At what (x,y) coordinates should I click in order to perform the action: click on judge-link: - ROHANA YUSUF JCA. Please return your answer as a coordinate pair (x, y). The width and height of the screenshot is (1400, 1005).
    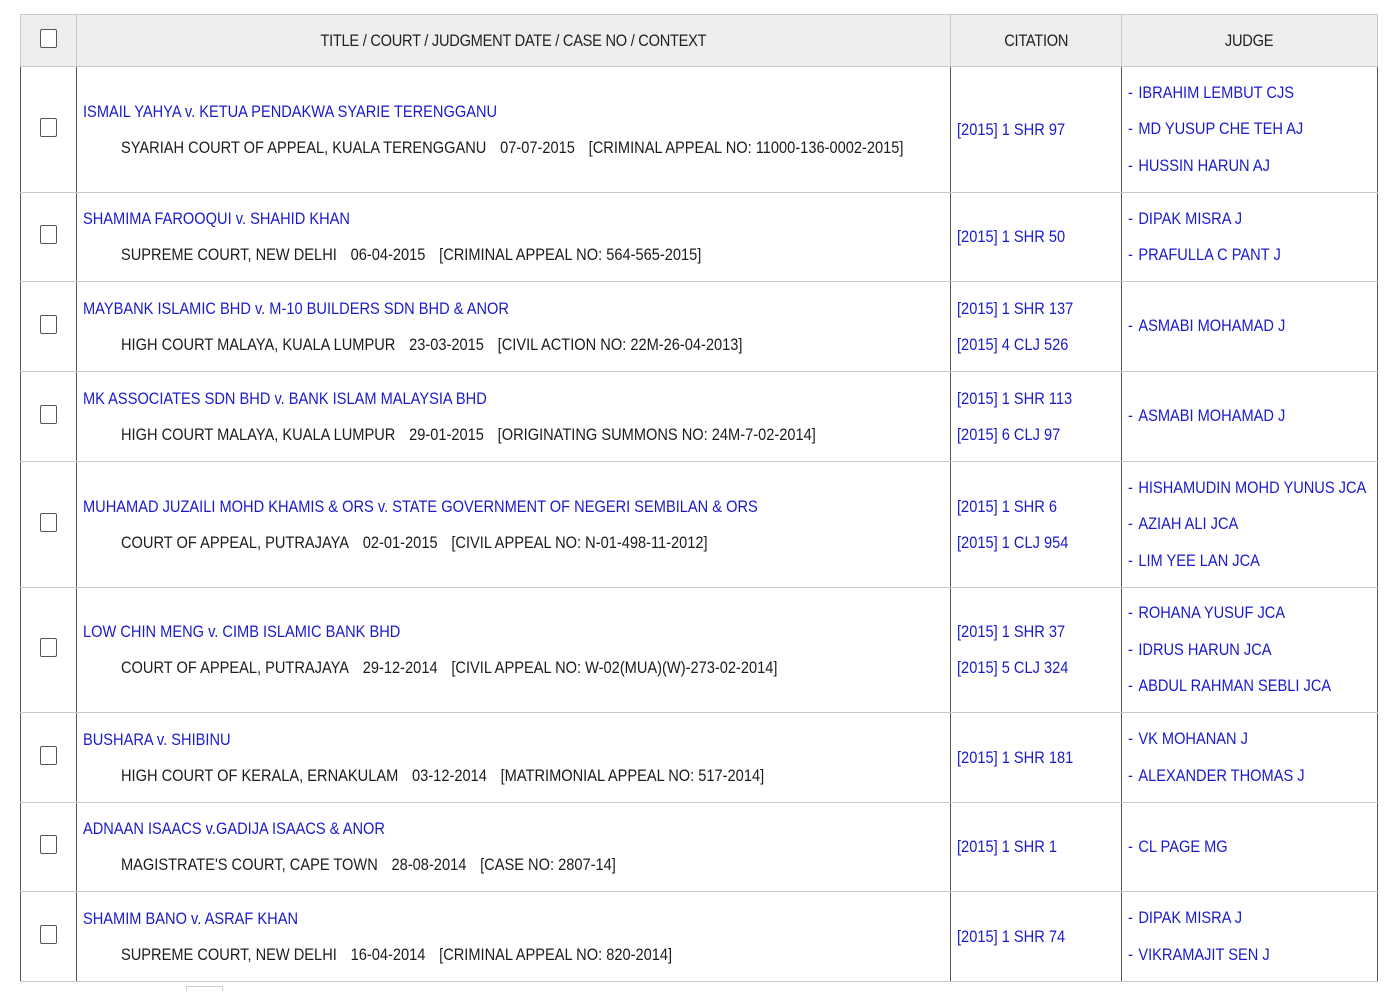
    Looking at the image, I should click on (1252, 613).